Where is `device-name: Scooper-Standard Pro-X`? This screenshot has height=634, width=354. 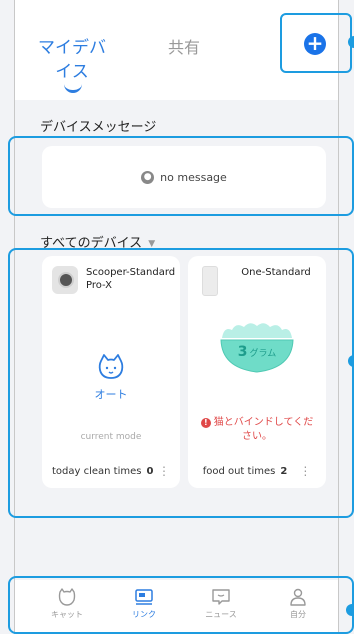
device-name: Scooper-Standard Pro-X is located at coordinates (131, 279).